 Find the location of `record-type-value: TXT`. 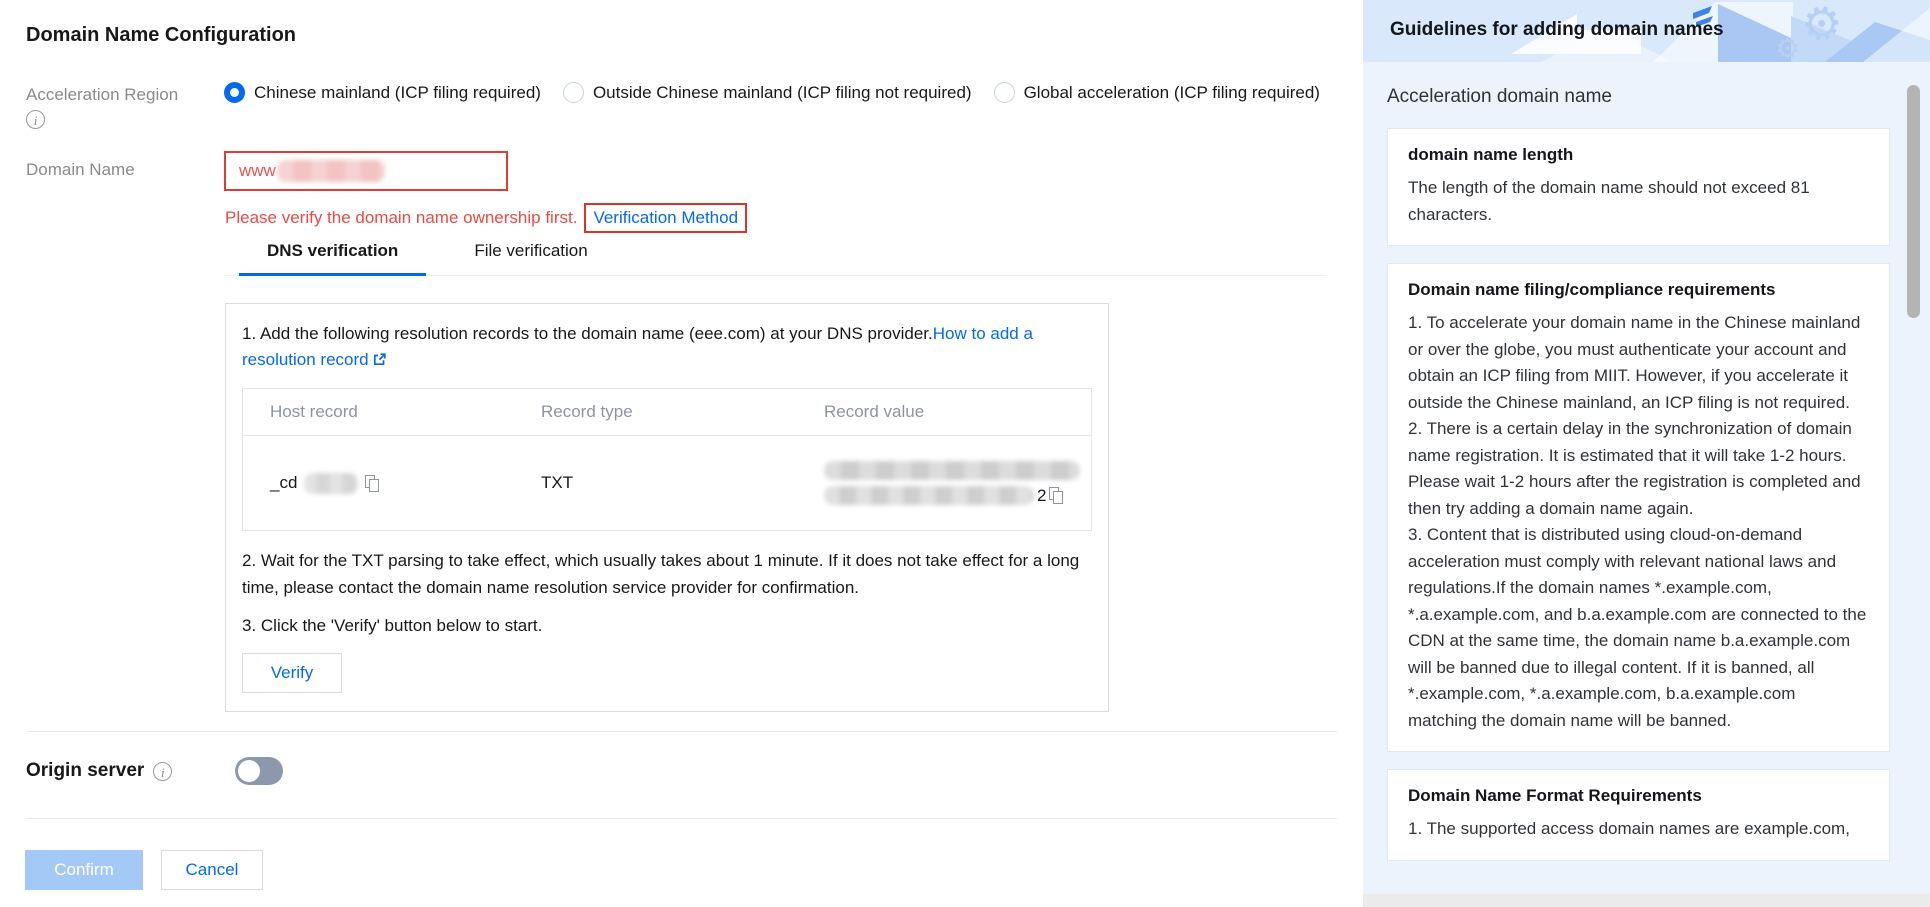

record-type-value: TXT is located at coordinates (557, 482).